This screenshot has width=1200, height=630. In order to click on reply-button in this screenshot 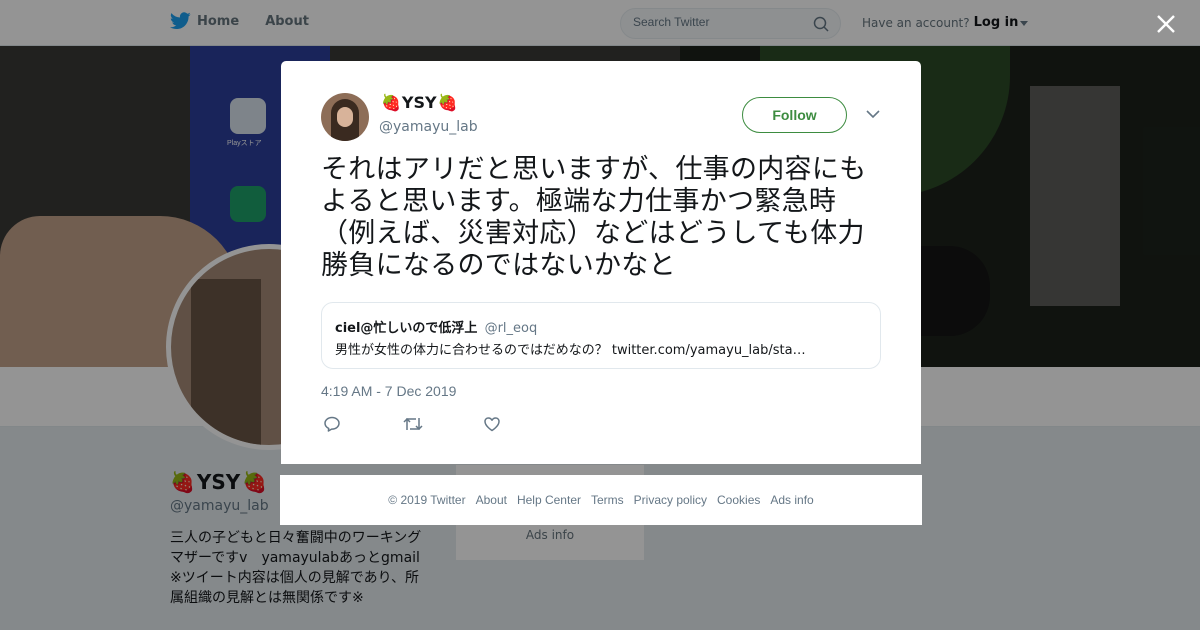, I will do `click(363, 425)`.